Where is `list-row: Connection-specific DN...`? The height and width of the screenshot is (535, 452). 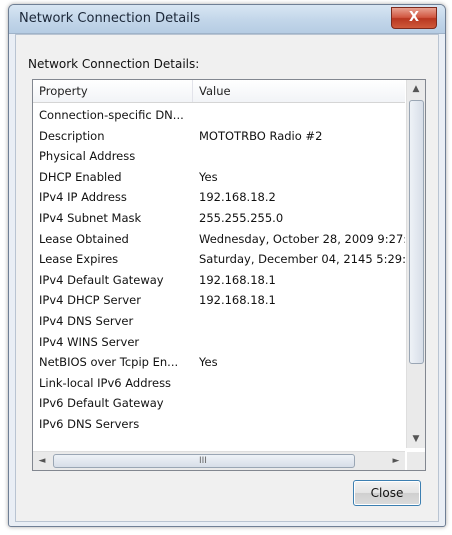 list-row: Connection-specific DN... is located at coordinates (219, 116).